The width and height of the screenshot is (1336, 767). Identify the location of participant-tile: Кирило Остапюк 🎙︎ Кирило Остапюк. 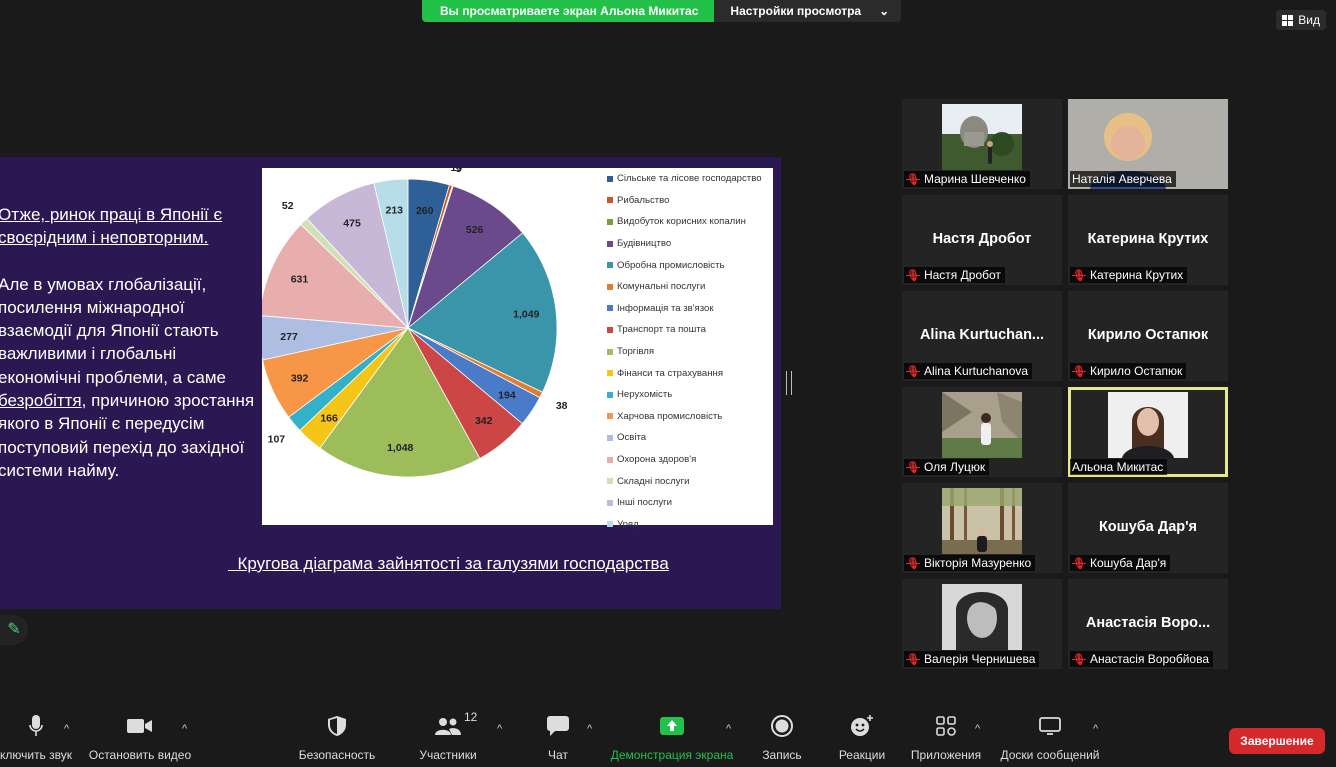
(1148, 336).